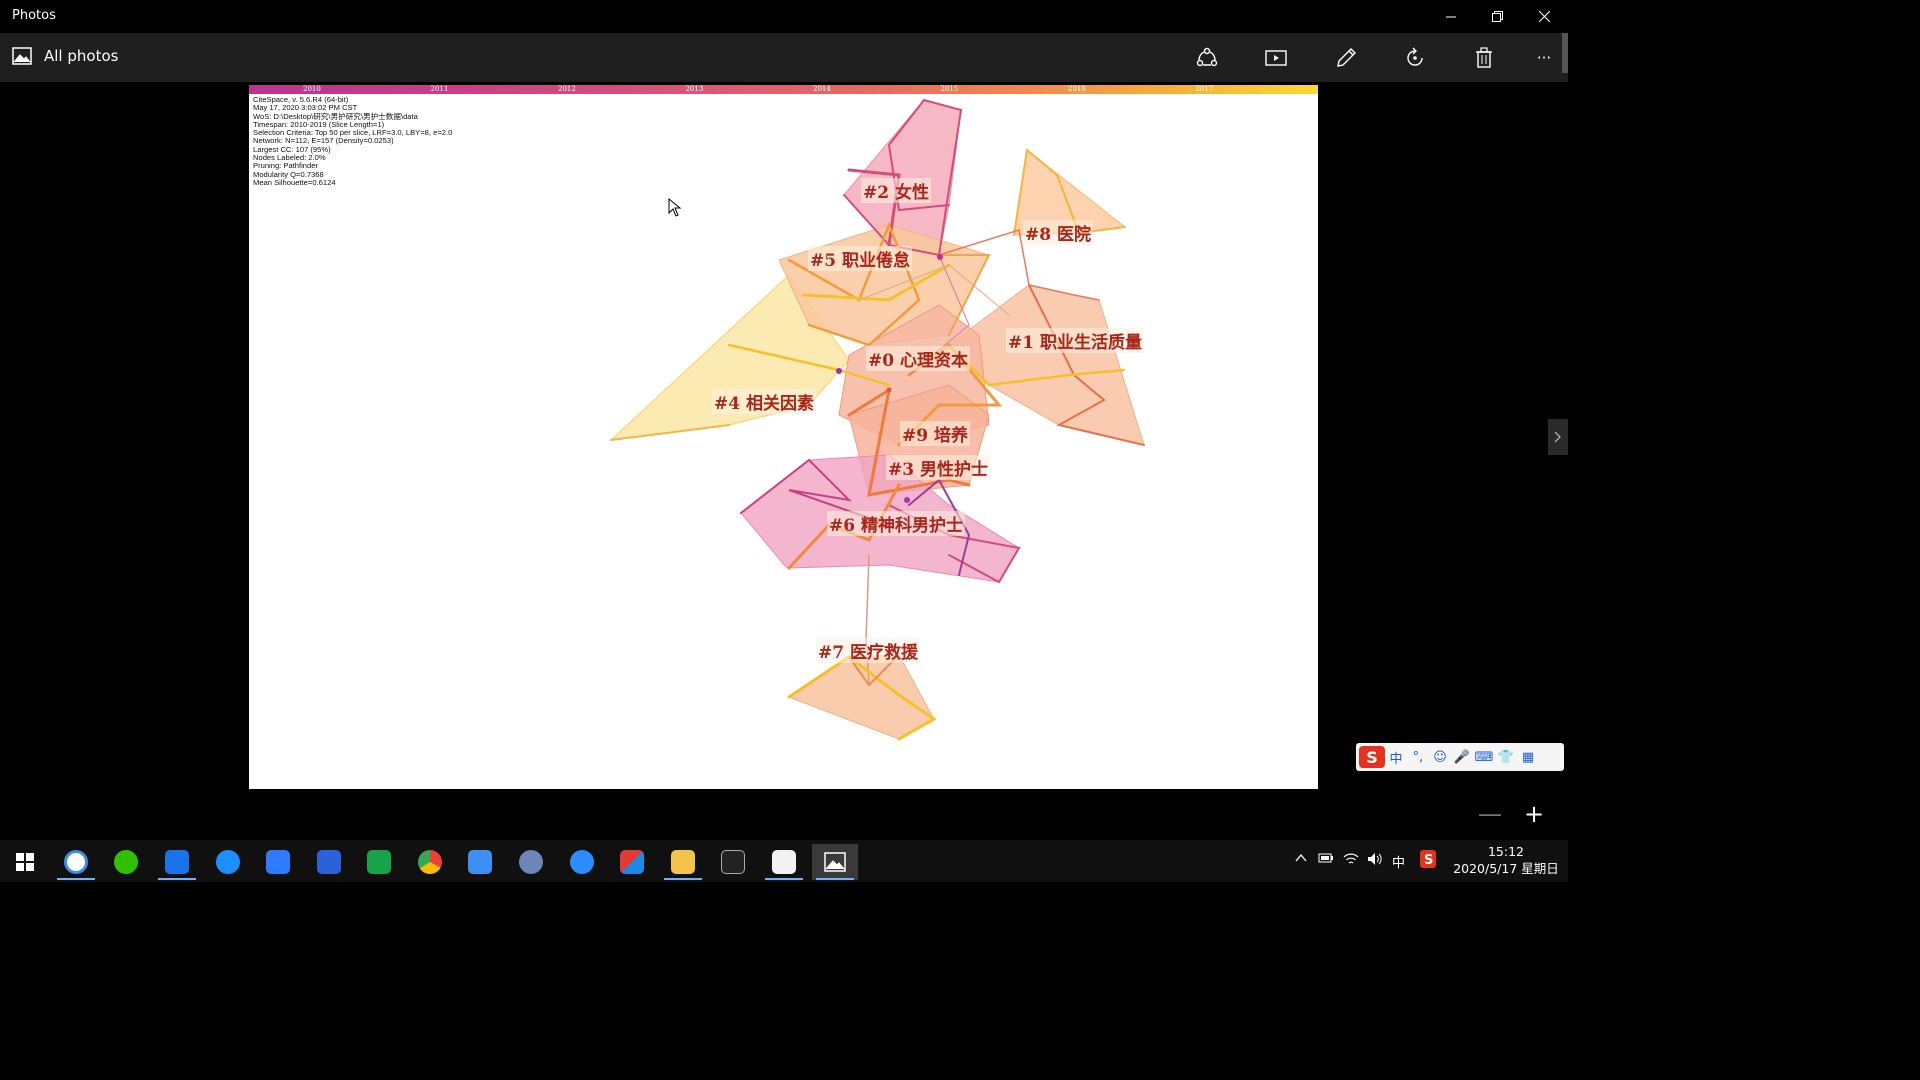 This screenshot has width=1920, height=1080. What do you see at coordinates (784, 16) in the screenshot?
I see `title-bar: Photos` at bounding box center [784, 16].